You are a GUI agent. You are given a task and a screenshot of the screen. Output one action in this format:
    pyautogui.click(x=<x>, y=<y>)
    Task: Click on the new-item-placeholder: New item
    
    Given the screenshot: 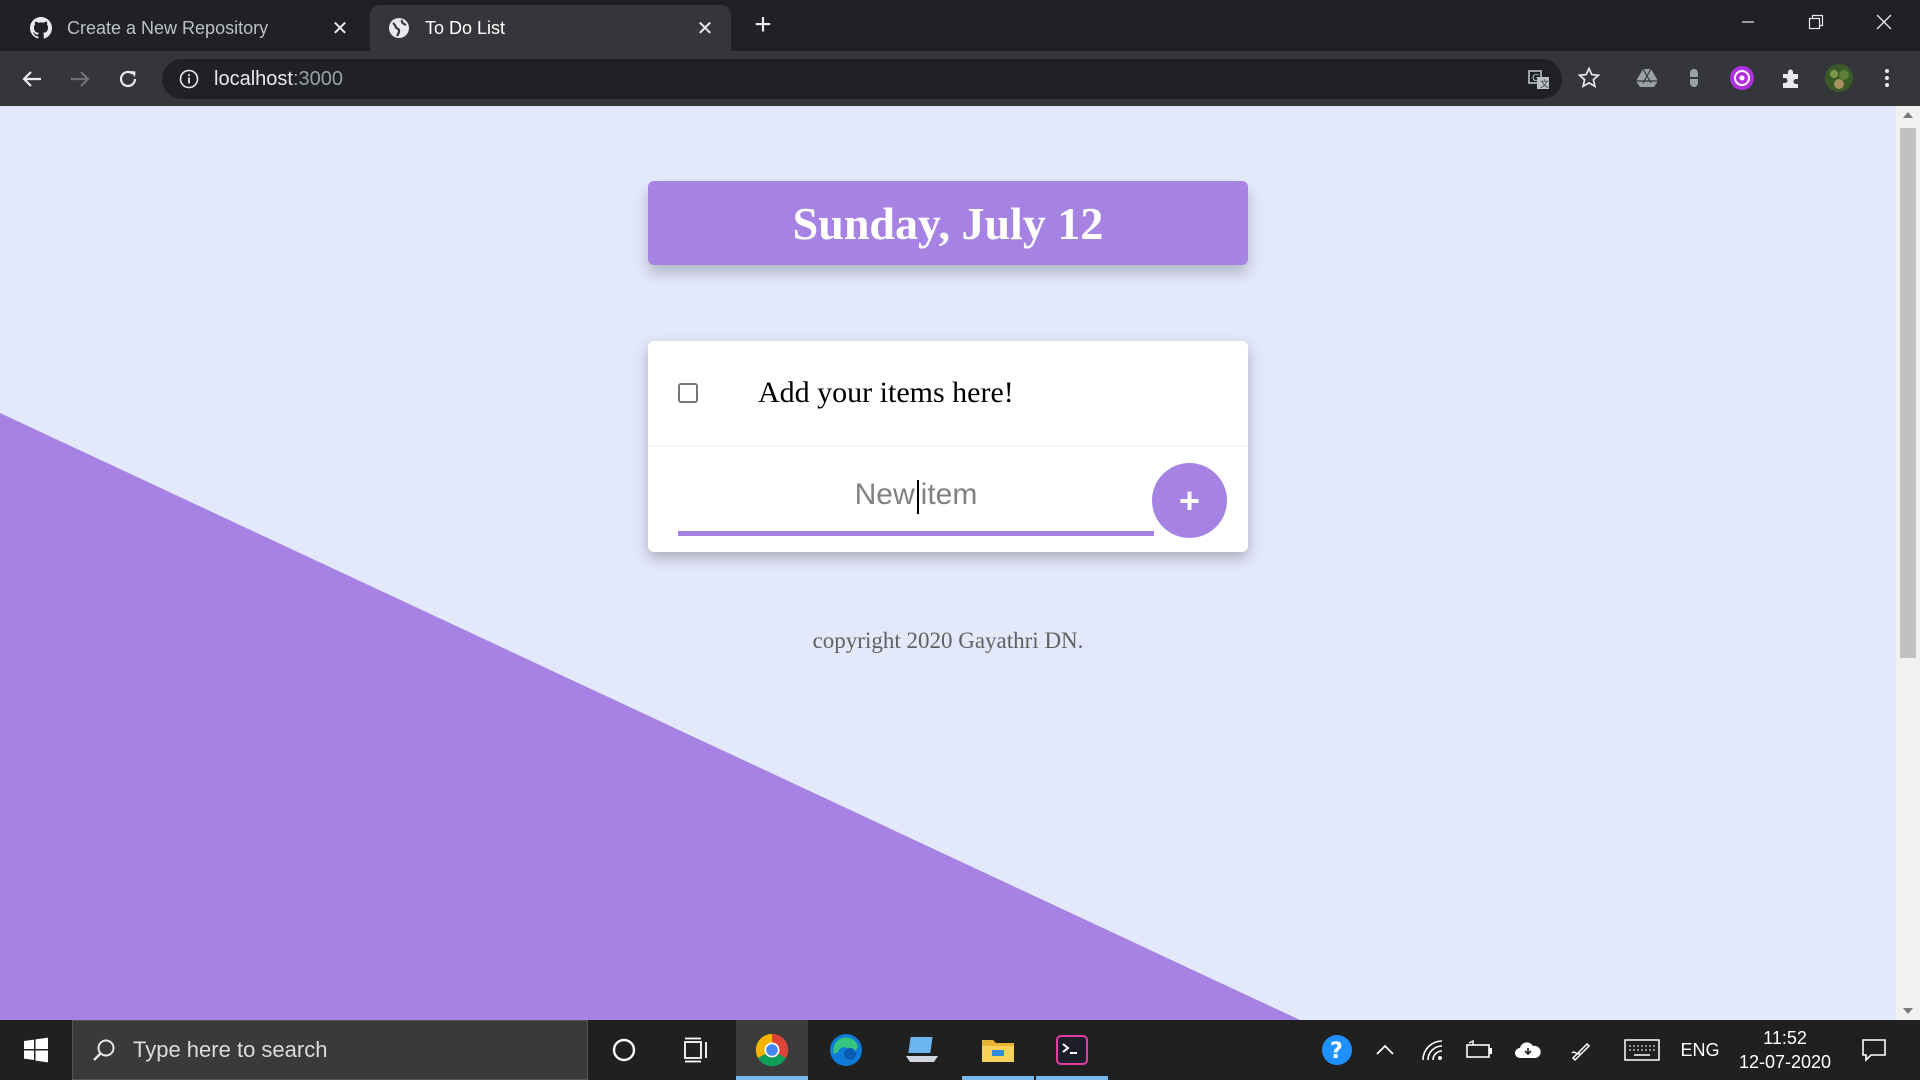 What is the action you would take?
    pyautogui.click(x=916, y=496)
    